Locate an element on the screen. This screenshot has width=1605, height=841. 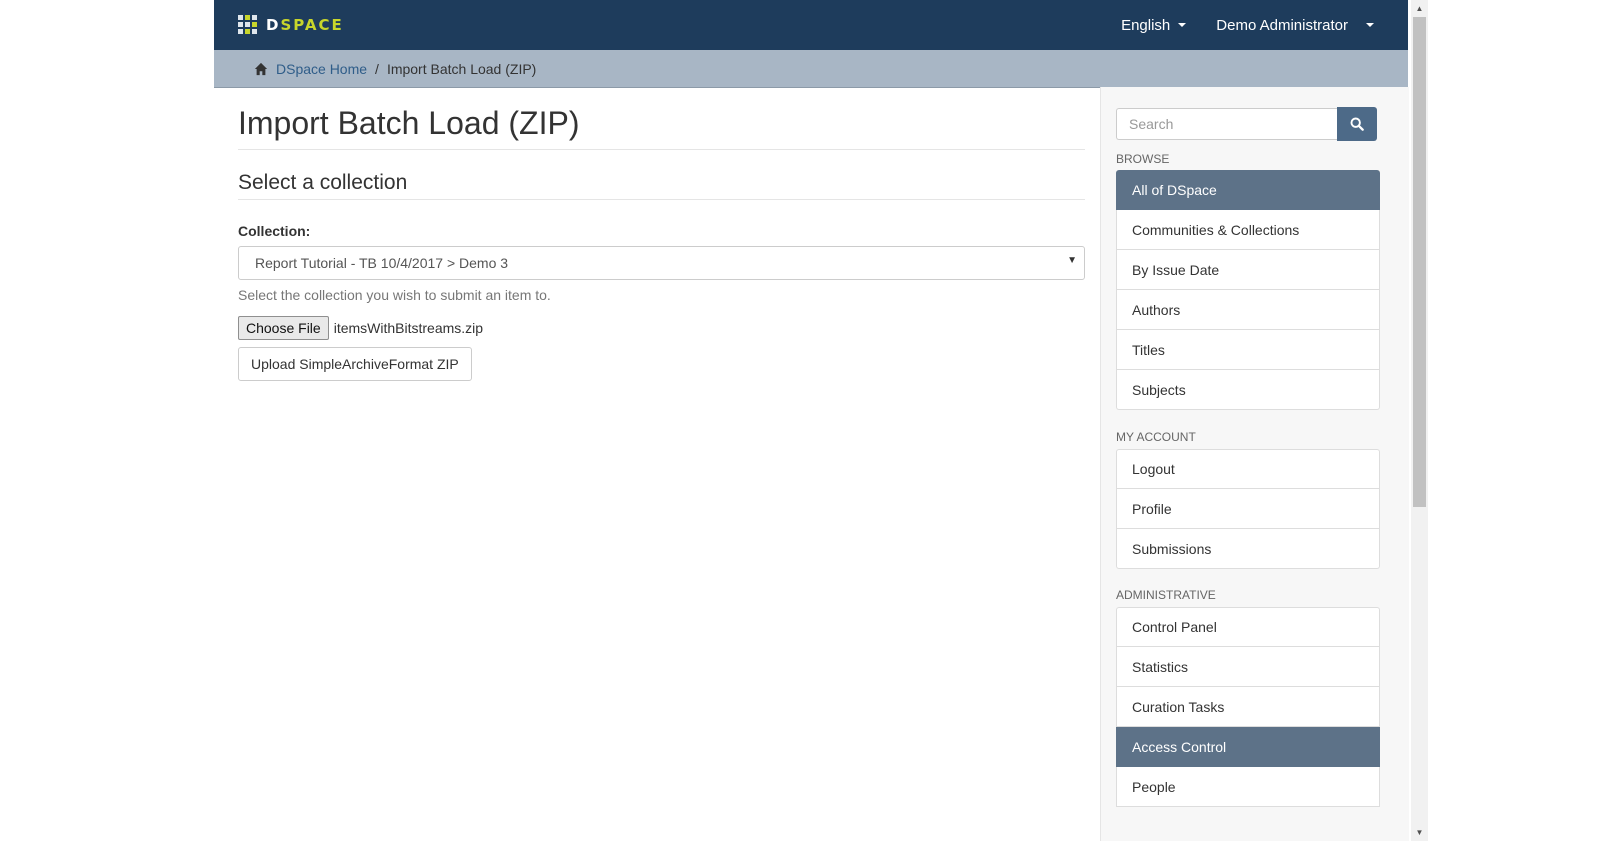
language-dropdown: English is located at coordinates (1154, 25).